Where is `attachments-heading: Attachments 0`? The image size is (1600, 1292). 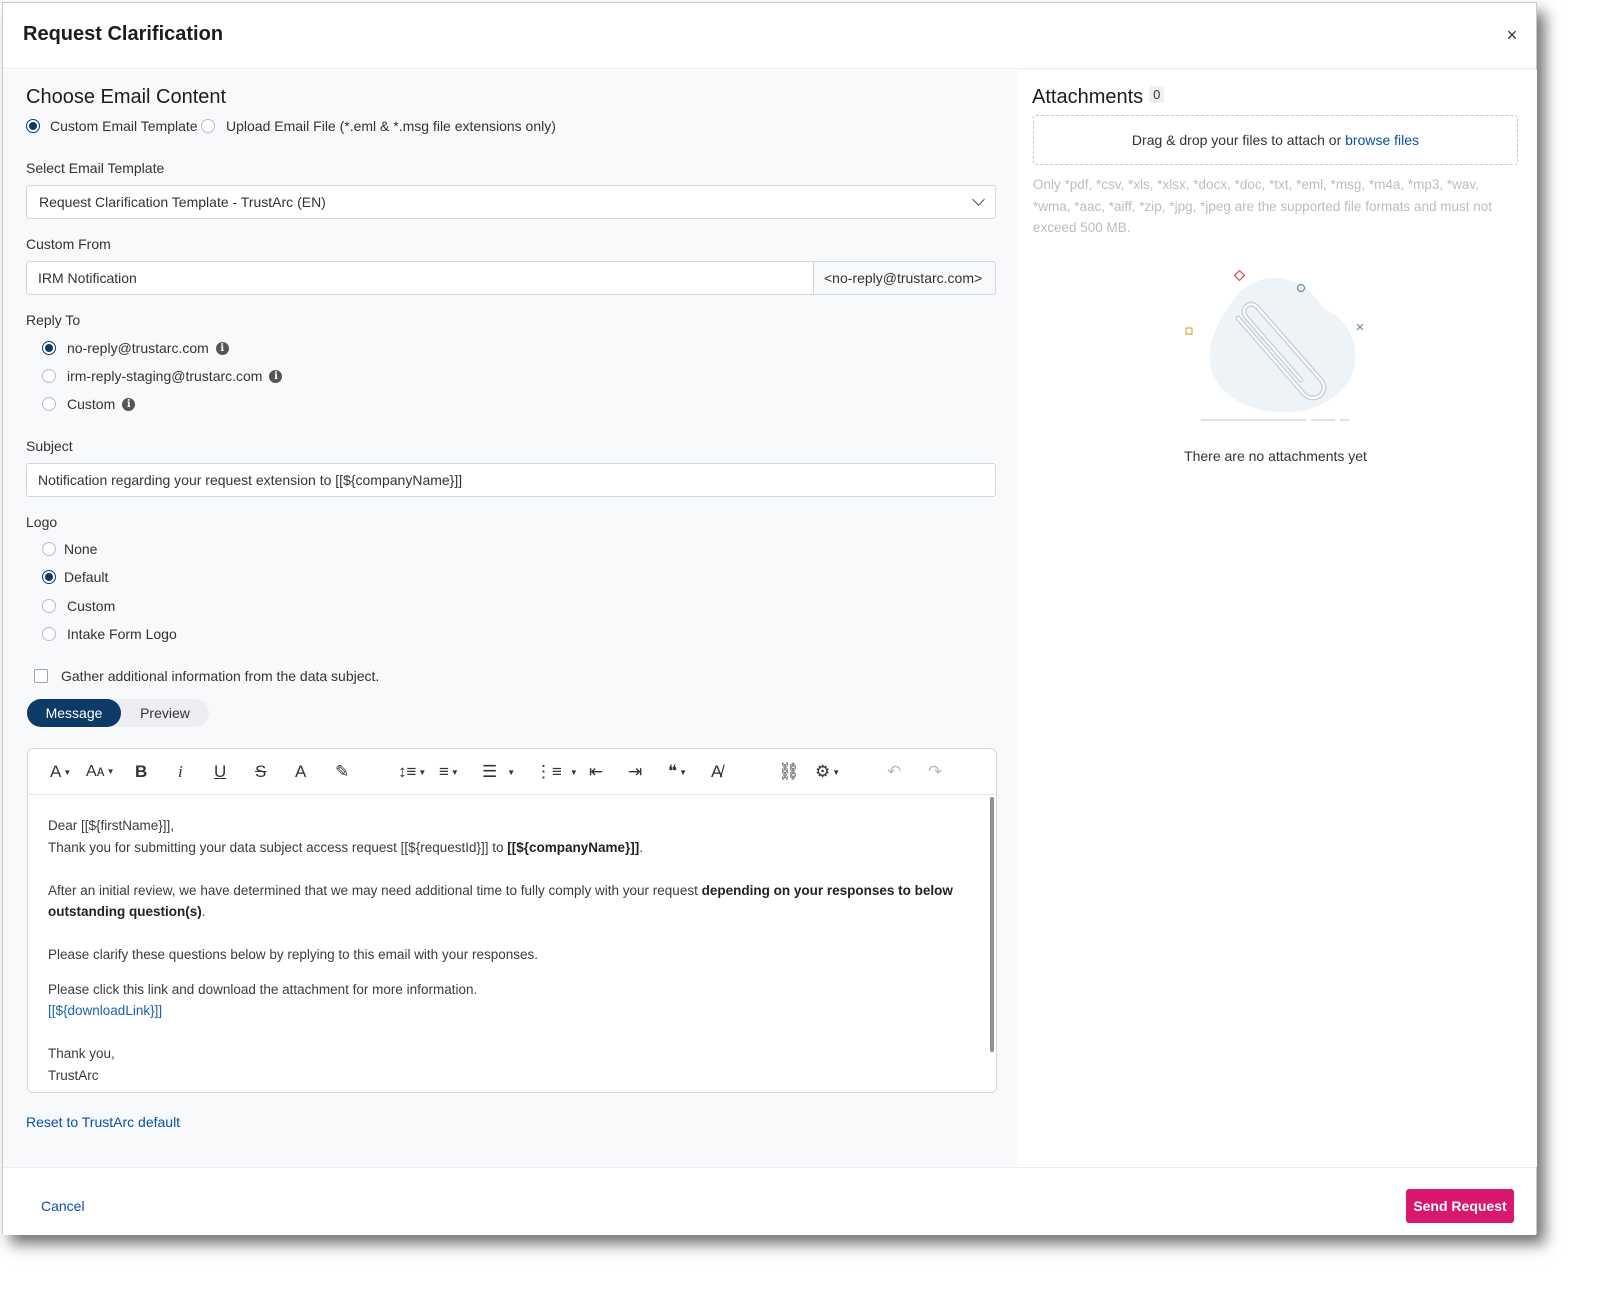 attachments-heading: Attachments 0 is located at coordinates (1098, 97).